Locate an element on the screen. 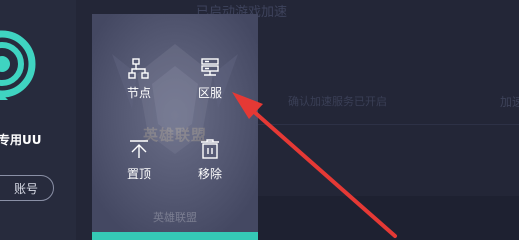 Image resolution: width=519 pixels, height=240 pixels. server-region-icon is located at coordinates (210, 67).